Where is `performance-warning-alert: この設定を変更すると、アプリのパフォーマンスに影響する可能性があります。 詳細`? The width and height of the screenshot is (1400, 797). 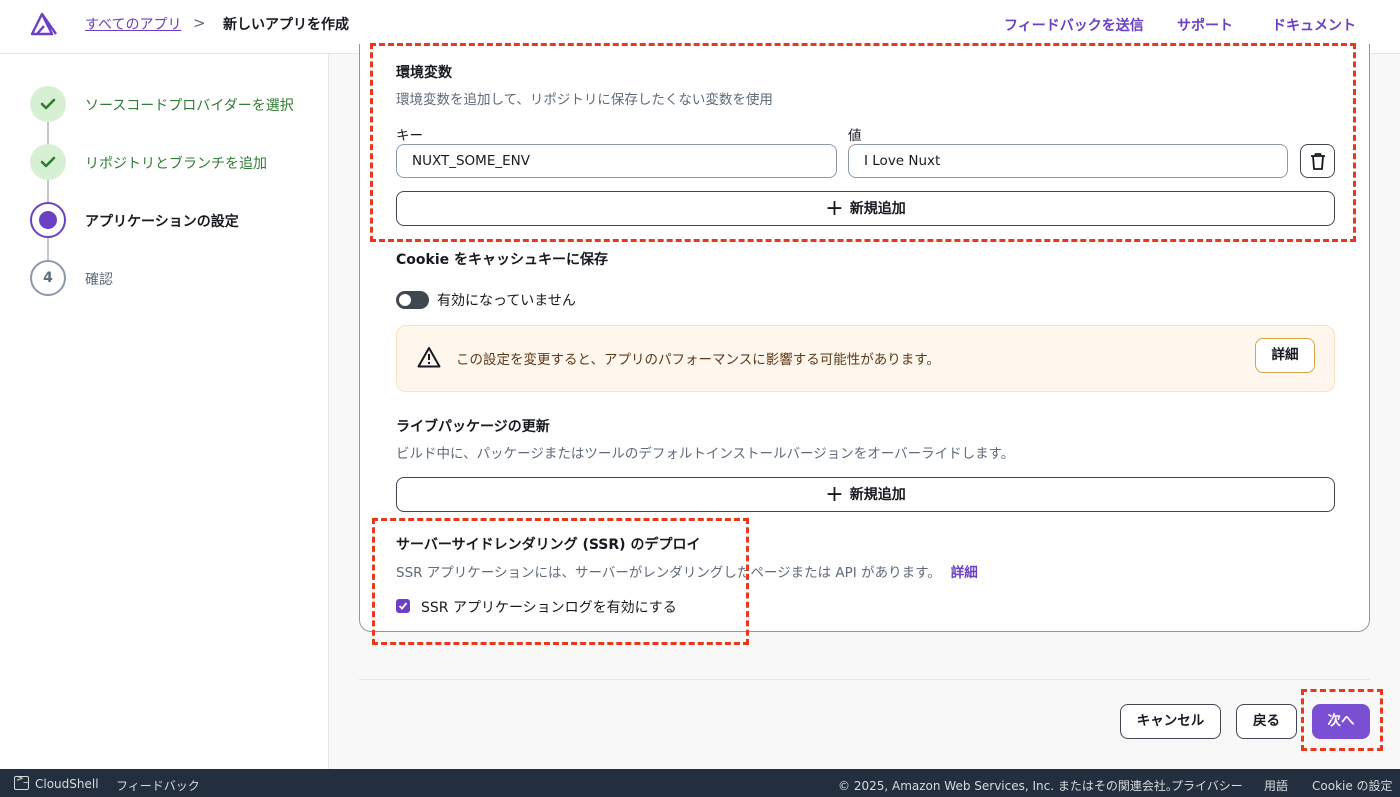
performance-warning-alert: この設定を変更すると、アプリのパフォーマンスに影響する可能性があります。 詳細 is located at coordinates (865, 358).